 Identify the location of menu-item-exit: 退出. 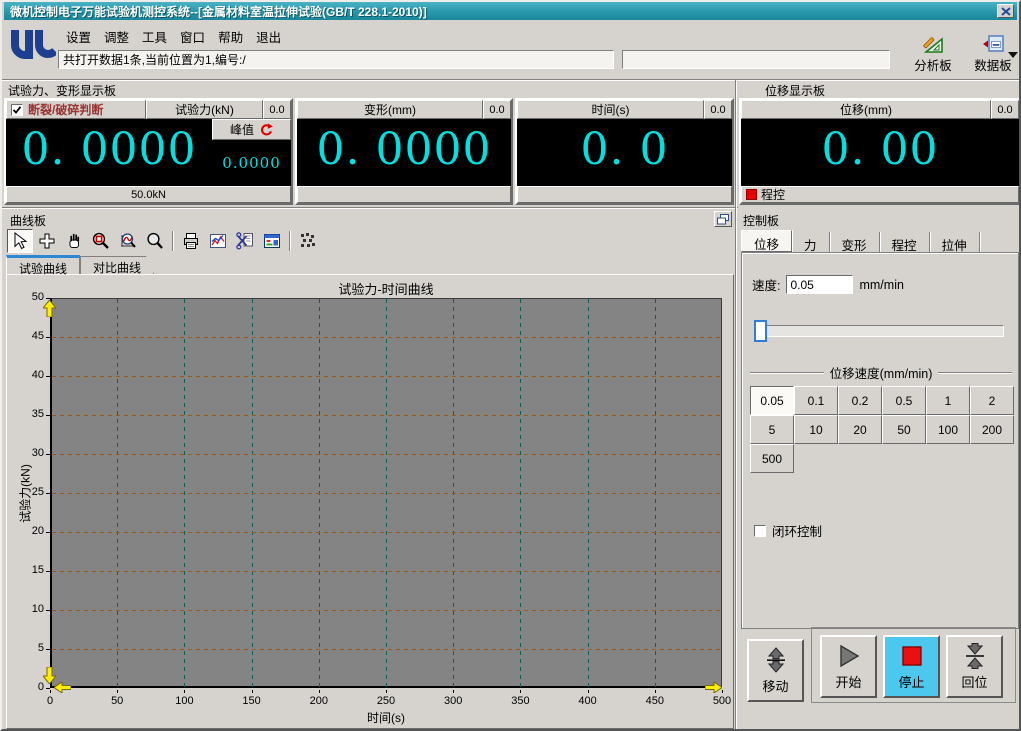
(268, 36).